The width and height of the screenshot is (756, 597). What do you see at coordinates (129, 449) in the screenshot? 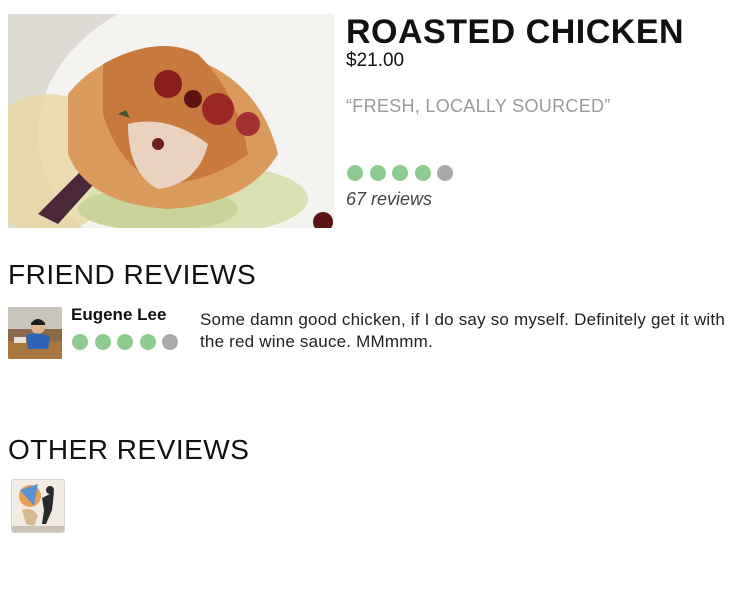
I see `other-reviews-heading: OTHER REVIEWS` at bounding box center [129, 449].